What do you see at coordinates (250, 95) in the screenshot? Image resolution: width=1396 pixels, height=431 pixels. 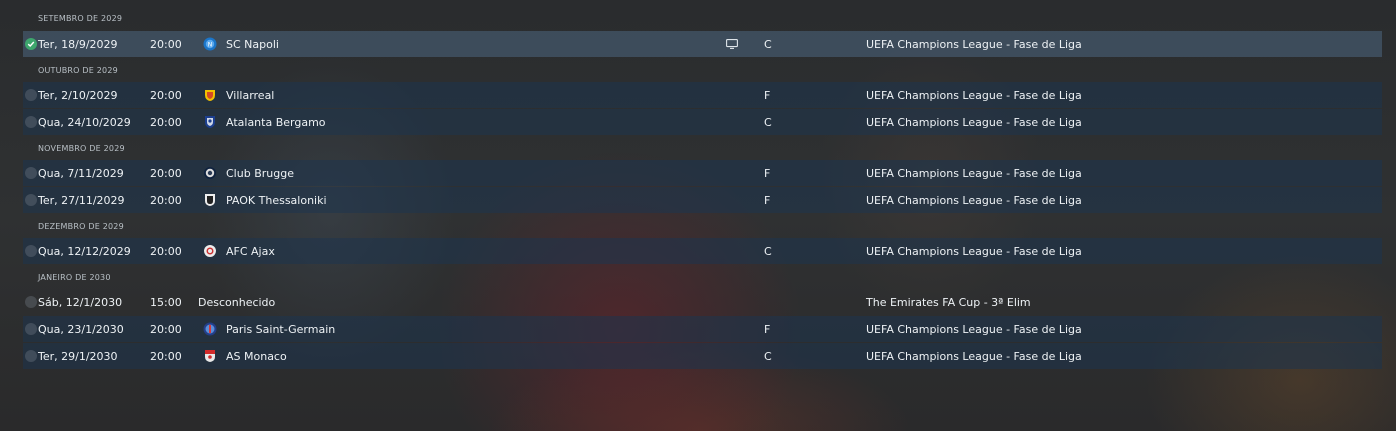 I see `opponent-name: Villarreal` at bounding box center [250, 95].